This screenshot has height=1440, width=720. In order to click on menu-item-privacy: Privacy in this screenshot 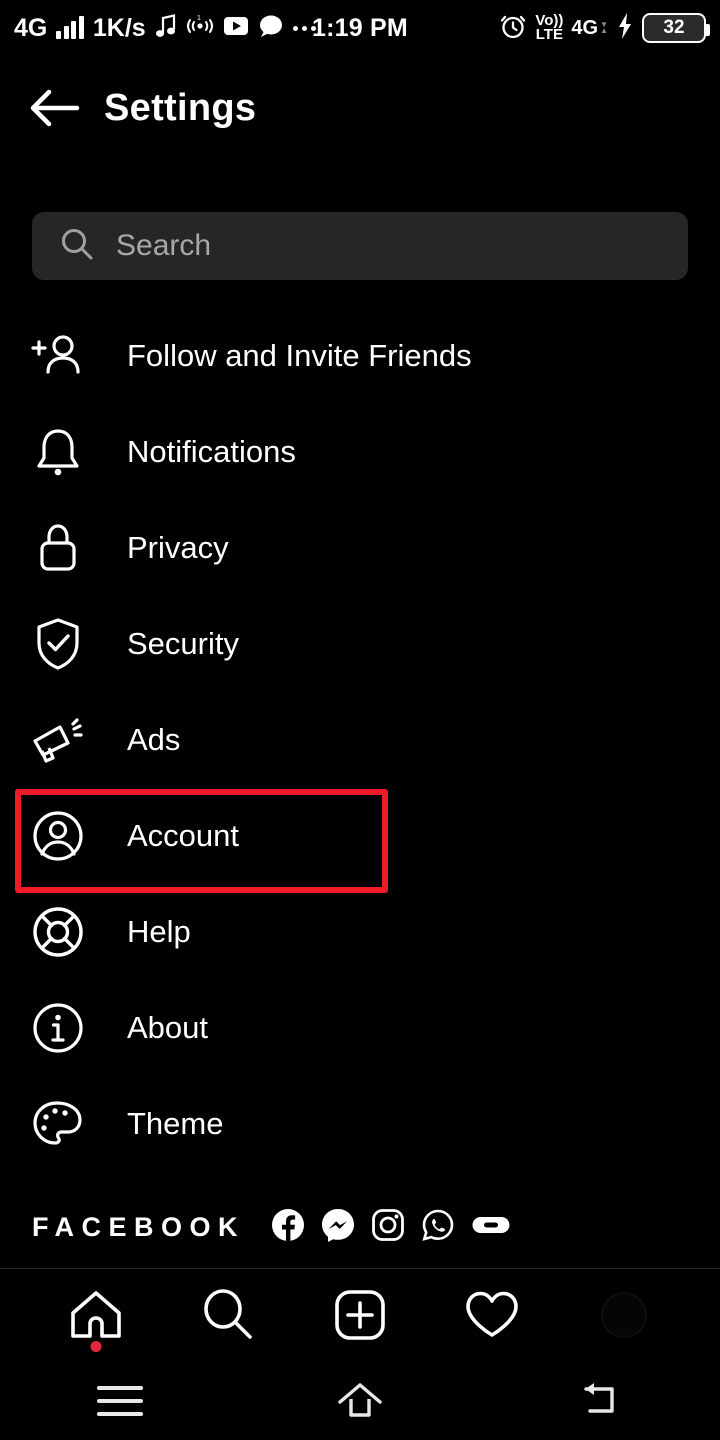, I will do `click(360, 548)`.